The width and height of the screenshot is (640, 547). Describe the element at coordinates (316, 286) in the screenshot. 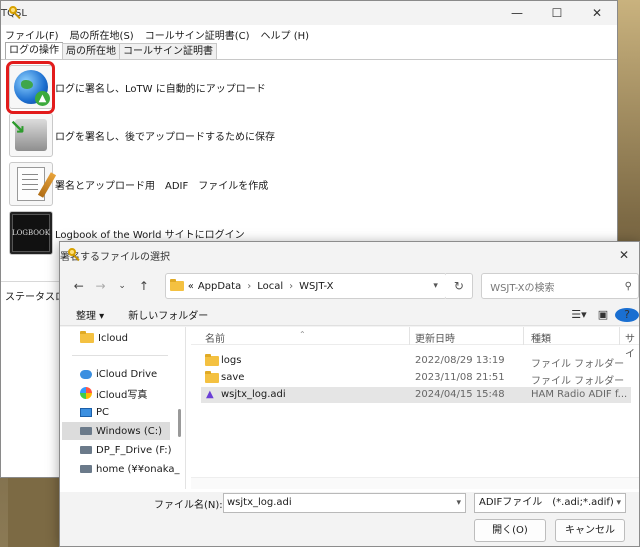

I see `breadcrumb-wsjtx: WSJT-X` at that location.